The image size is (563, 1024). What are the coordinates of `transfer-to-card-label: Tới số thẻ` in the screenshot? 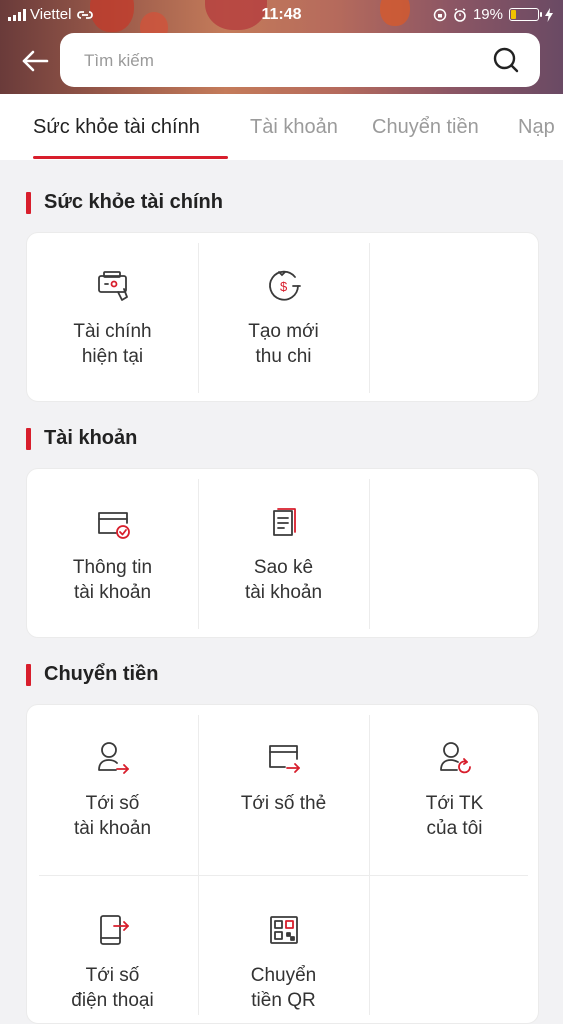 It's located at (283, 803).